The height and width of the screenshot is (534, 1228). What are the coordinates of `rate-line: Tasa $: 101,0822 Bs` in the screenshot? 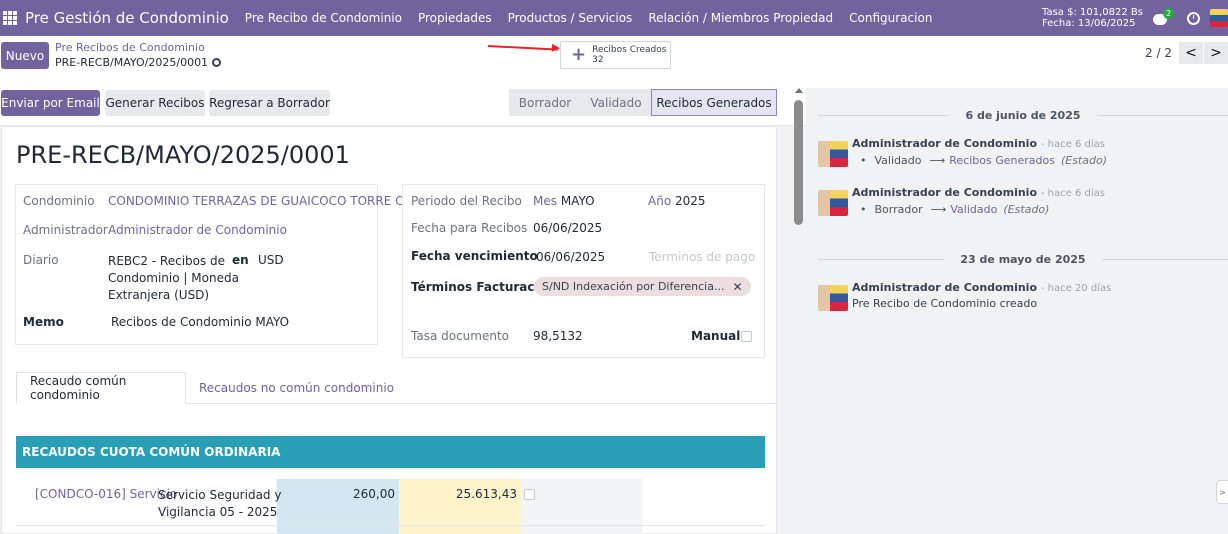 It's located at (1092, 12).